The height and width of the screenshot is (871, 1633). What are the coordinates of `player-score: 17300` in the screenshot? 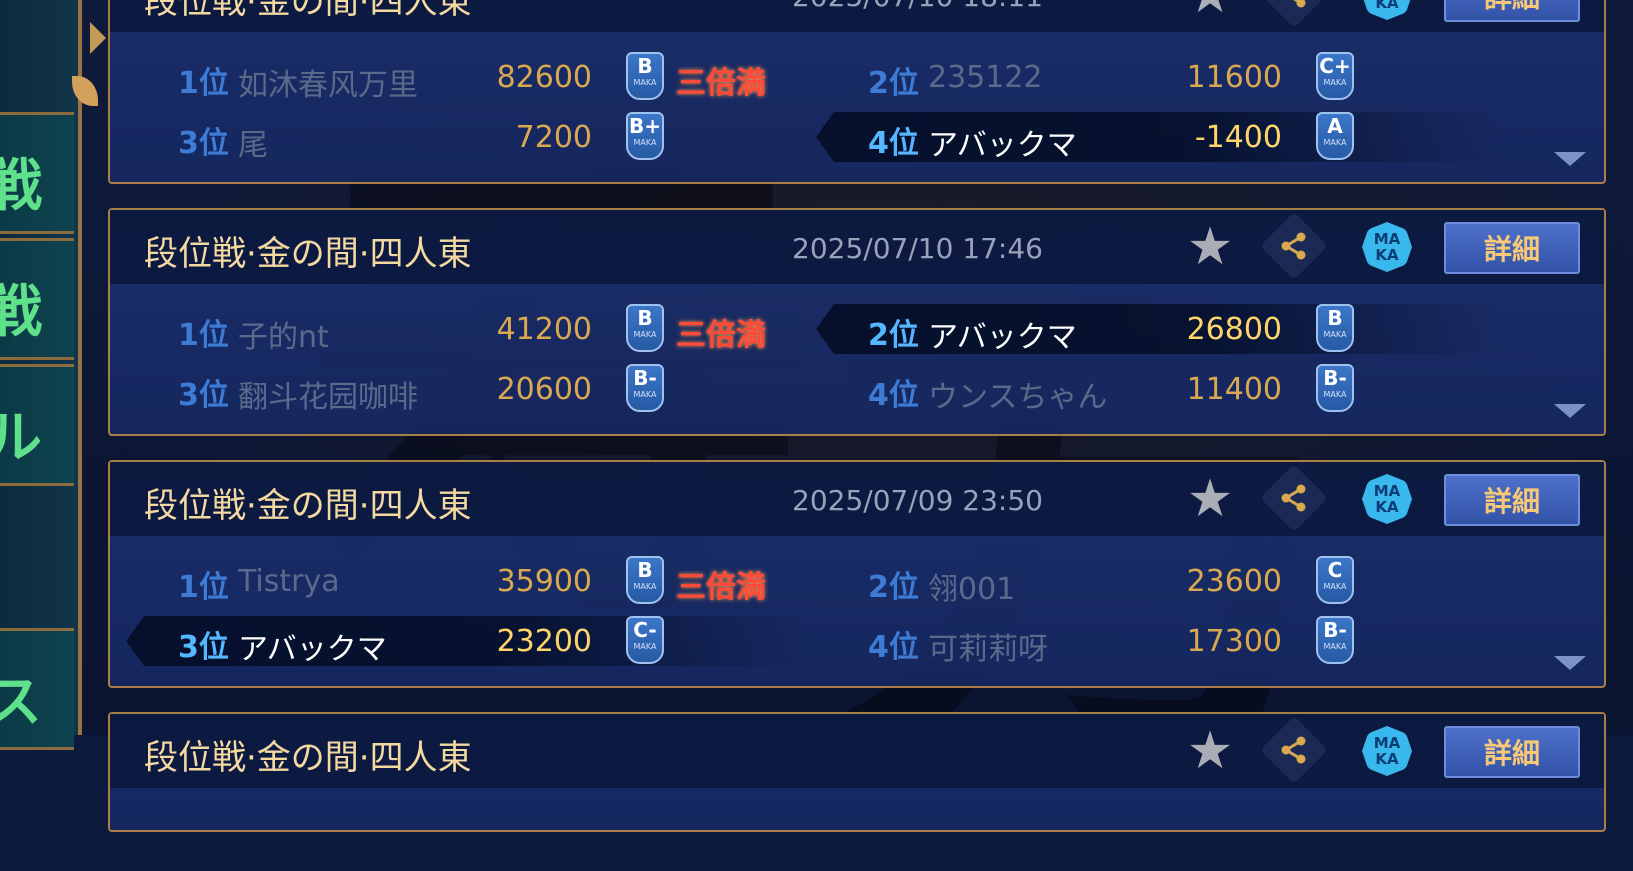 It's located at (1234, 641).